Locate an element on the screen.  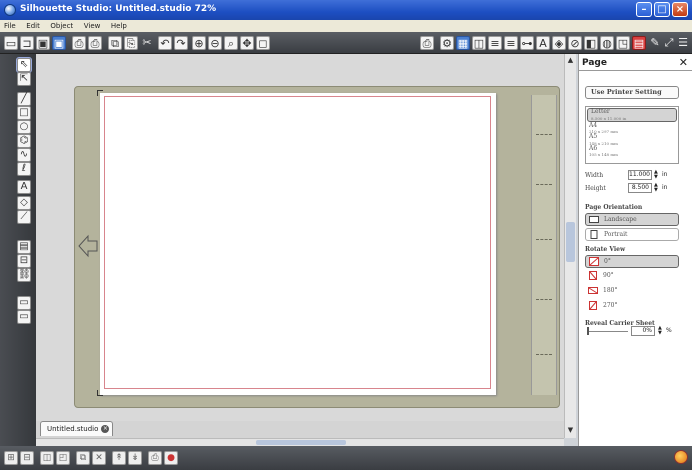
offset-icon: ◍ is located at coordinates (607, 43).